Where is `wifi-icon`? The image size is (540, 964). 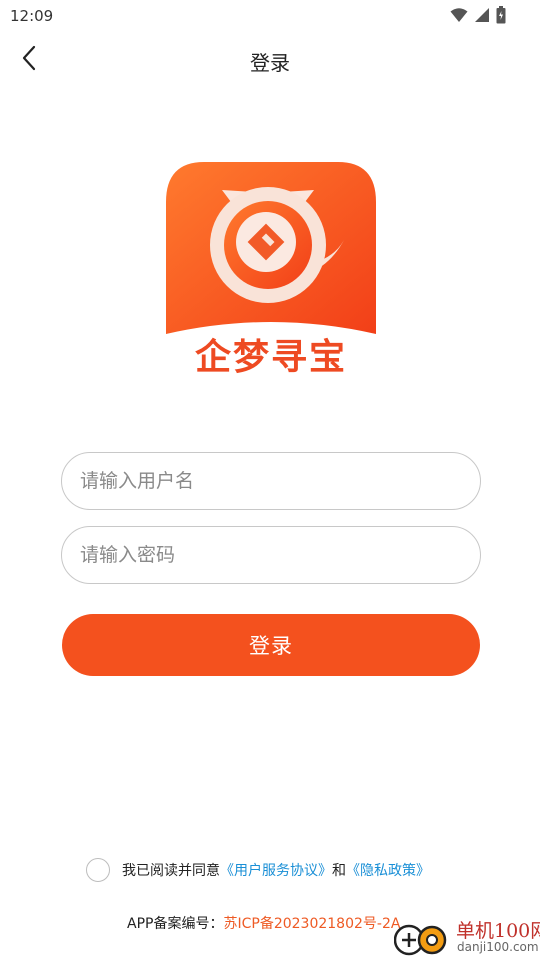
wifi-icon is located at coordinates (459, 15).